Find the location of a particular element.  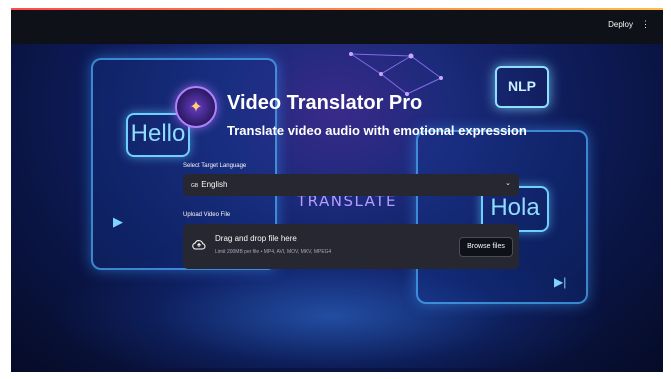

language-name: English is located at coordinates (214, 184).